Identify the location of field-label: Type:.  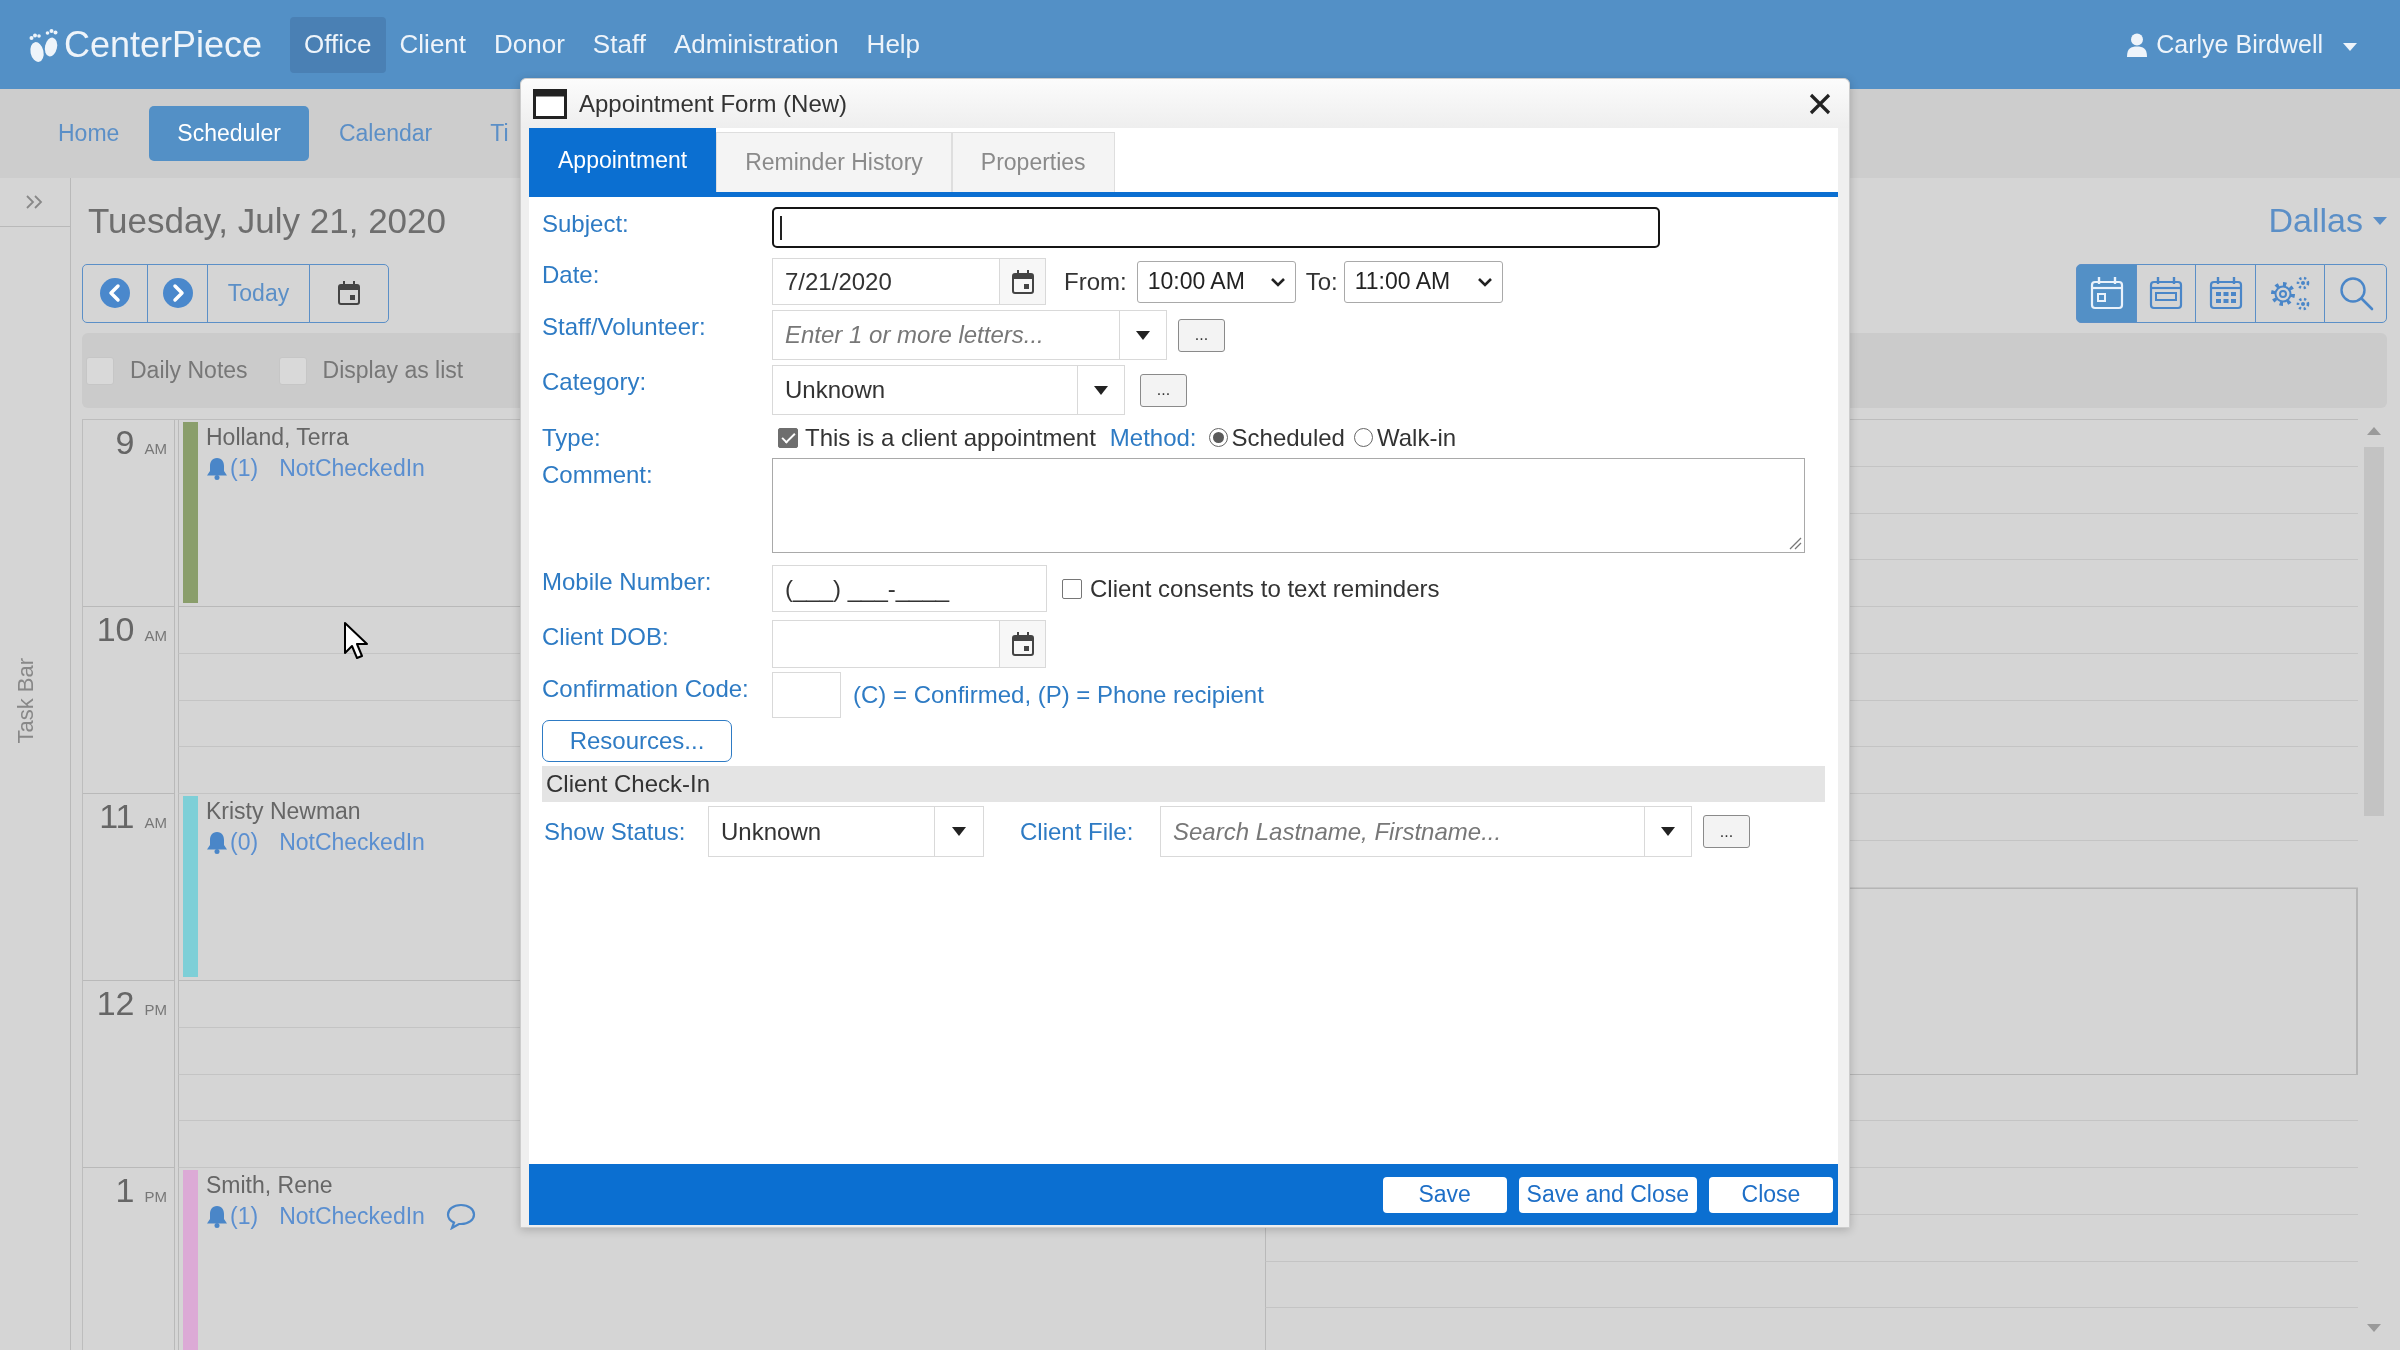
(572, 437).